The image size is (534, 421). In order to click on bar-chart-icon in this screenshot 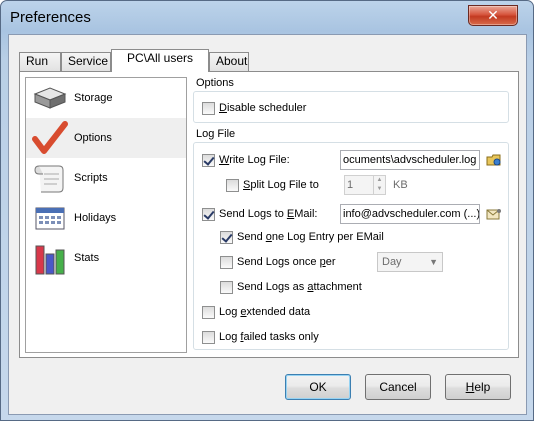, I will do `click(50, 258)`.